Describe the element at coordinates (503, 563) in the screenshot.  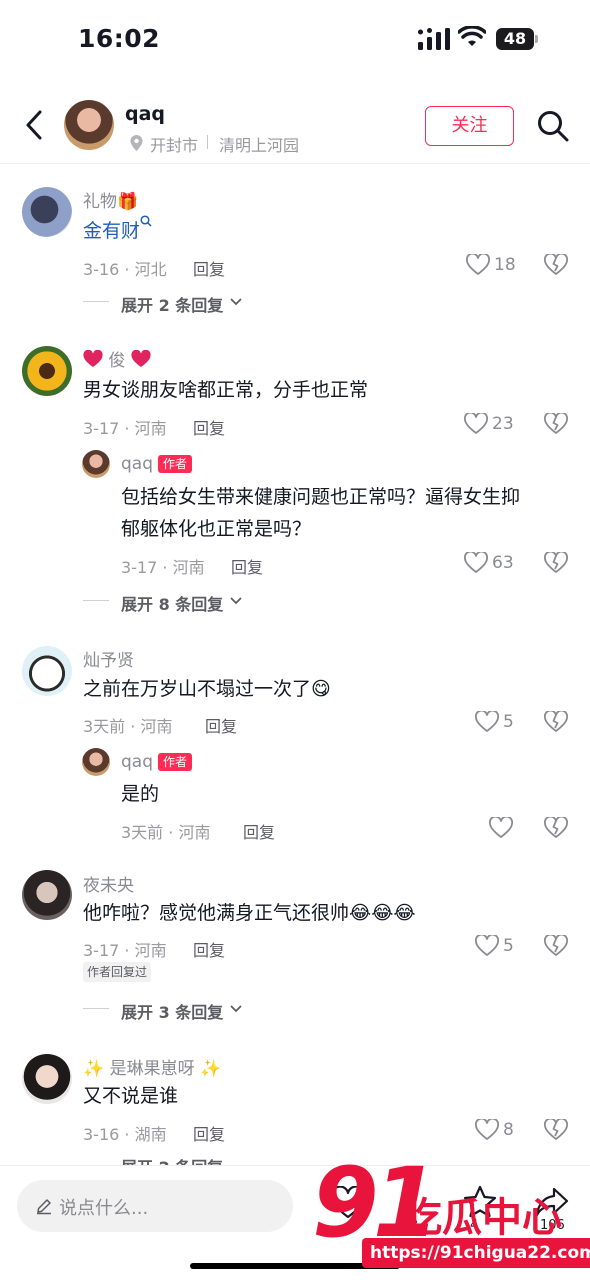
I see `like-count: 63` at that location.